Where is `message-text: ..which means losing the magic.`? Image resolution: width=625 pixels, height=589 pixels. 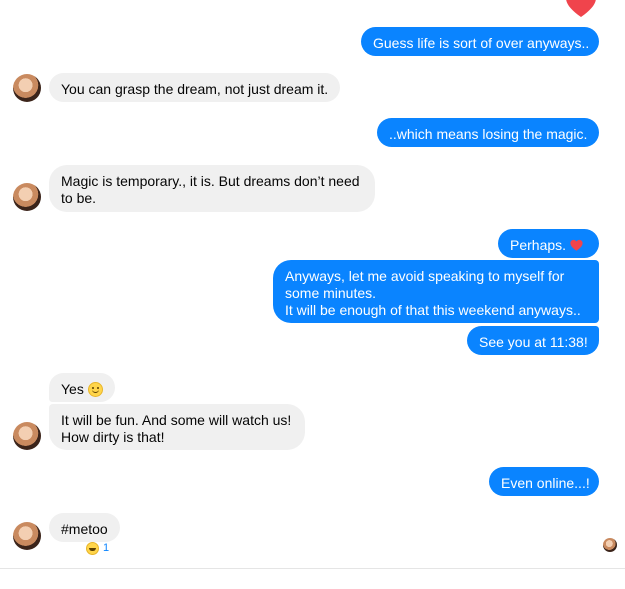
message-text: ..which means losing the magic. is located at coordinates (488, 134).